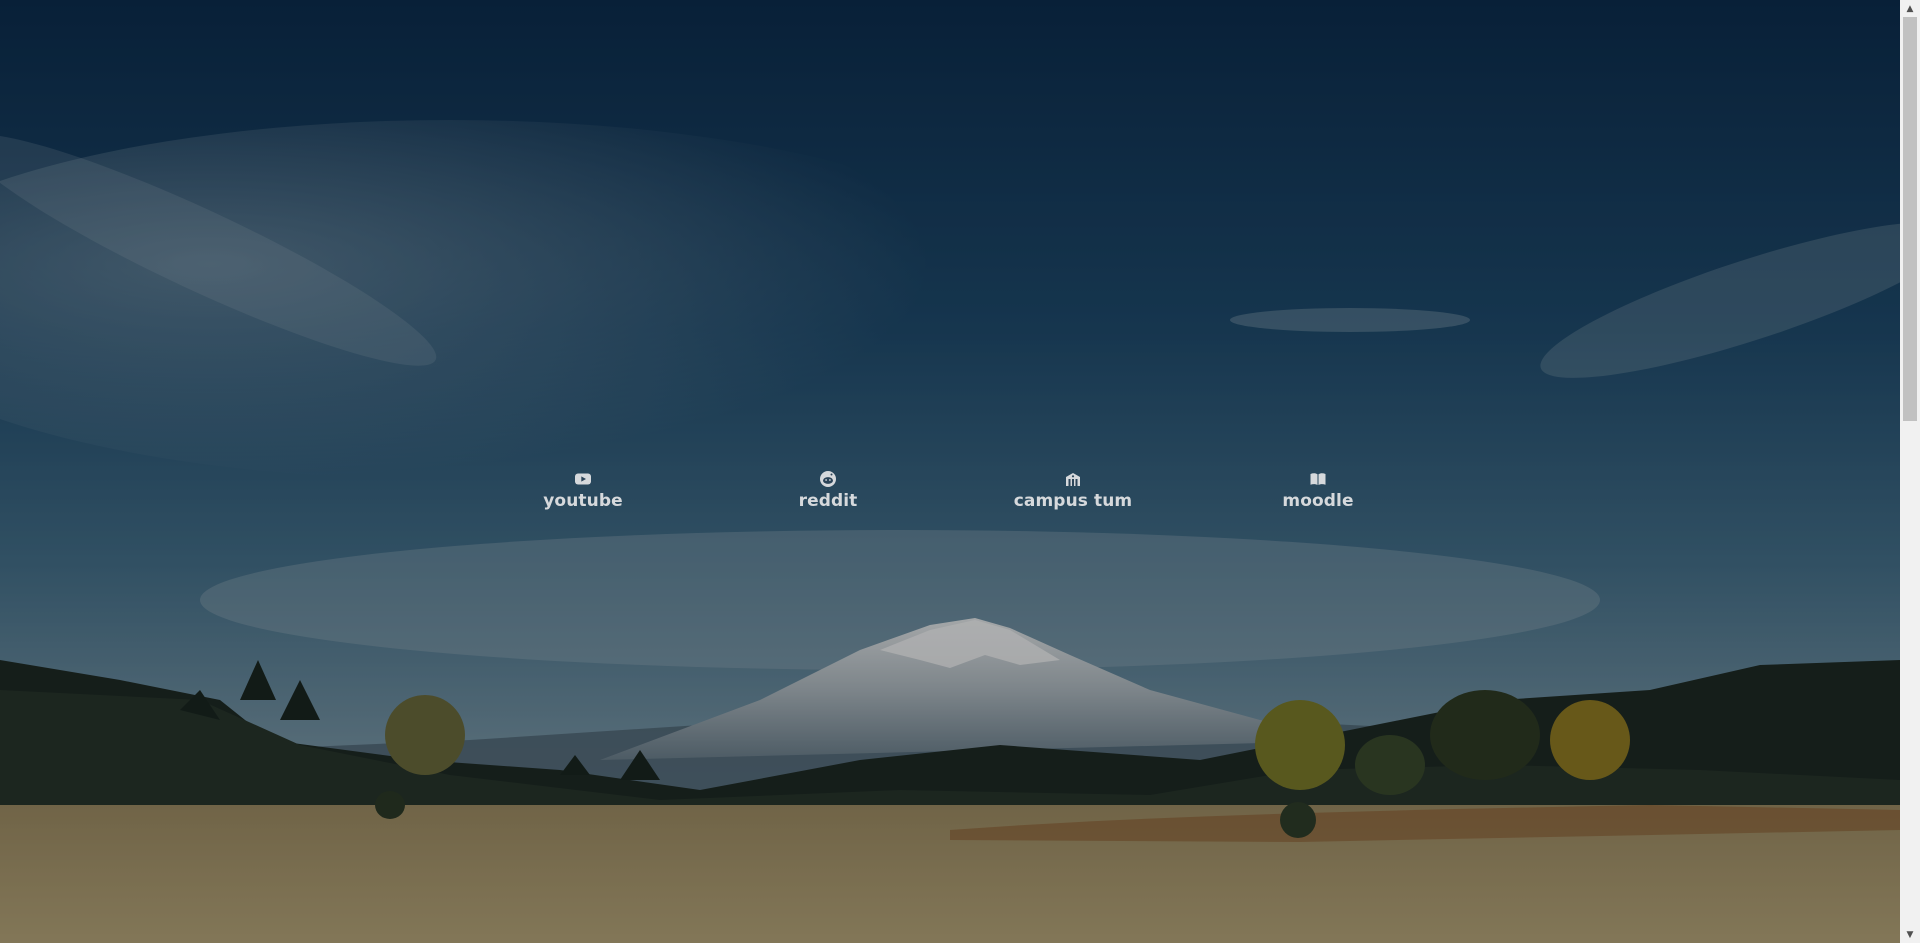 The width and height of the screenshot is (1920, 943). What do you see at coordinates (1910, 8) in the screenshot?
I see `scroll-up-arrow-icon: ▲` at bounding box center [1910, 8].